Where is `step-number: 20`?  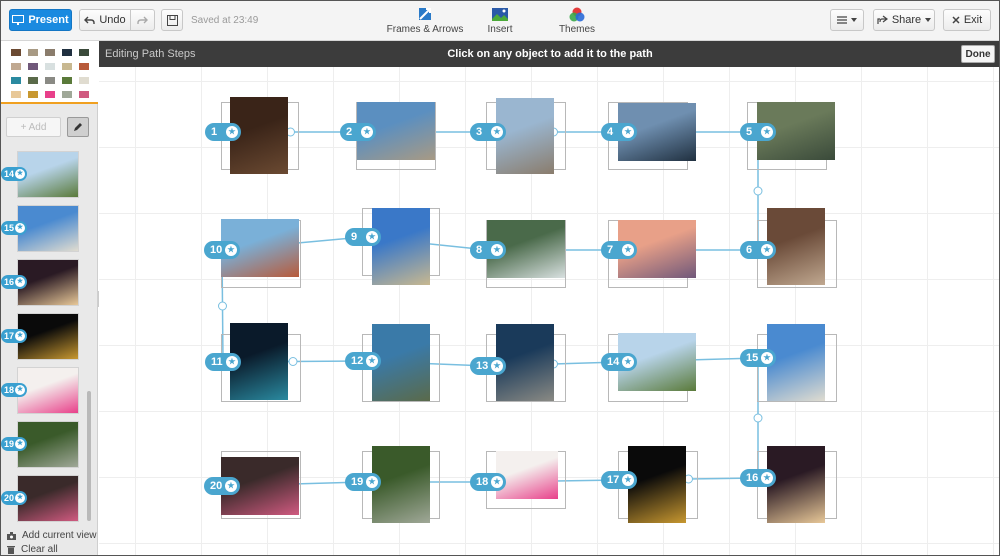 step-number: 20 is located at coordinates (216, 486).